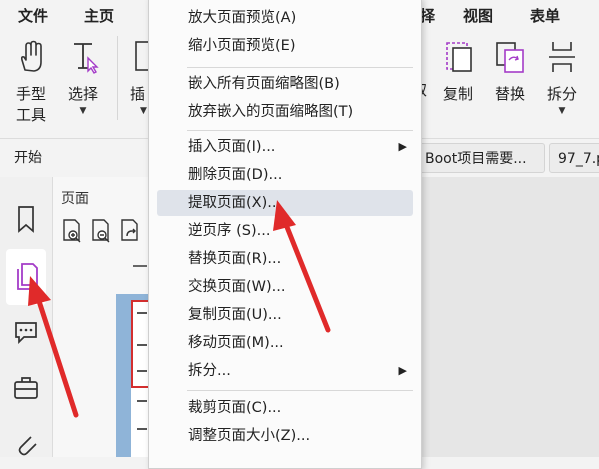 Image resolution: width=599 pixels, height=469 pixels. I want to click on left-navigation-rail, so click(26, 317).